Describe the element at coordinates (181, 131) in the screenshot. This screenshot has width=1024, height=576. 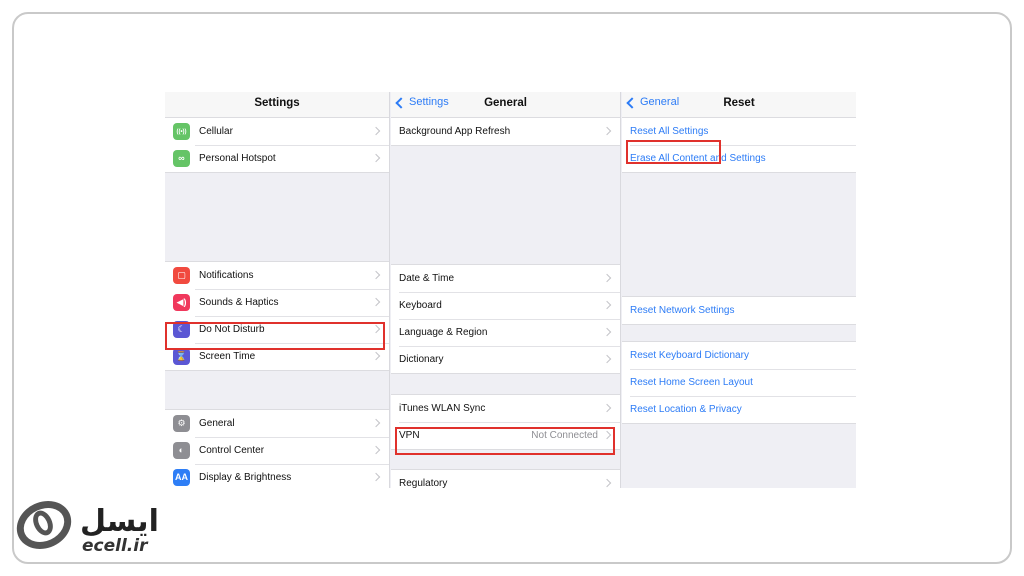
I see `cellular-icon: ((•))` at that location.